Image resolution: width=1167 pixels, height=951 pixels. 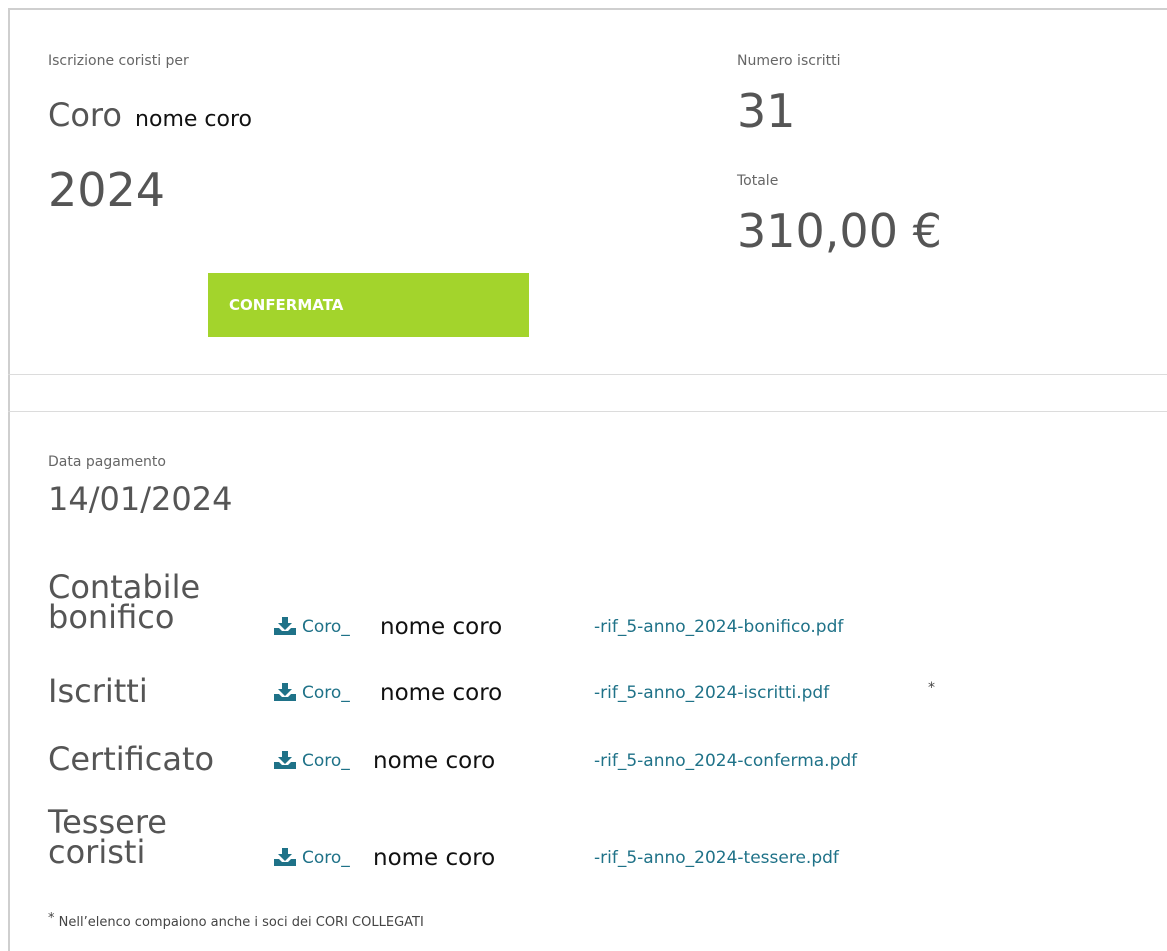 What do you see at coordinates (98, 691) in the screenshot?
I see `doc-label-iscritti: Iscritti` at bounding box center [98, 691].